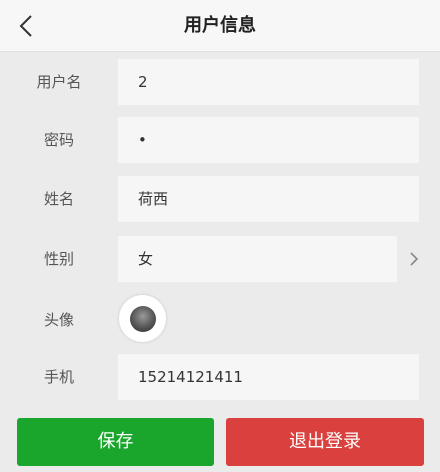  I want to click on username-label: 用户名, so click(59, 82).